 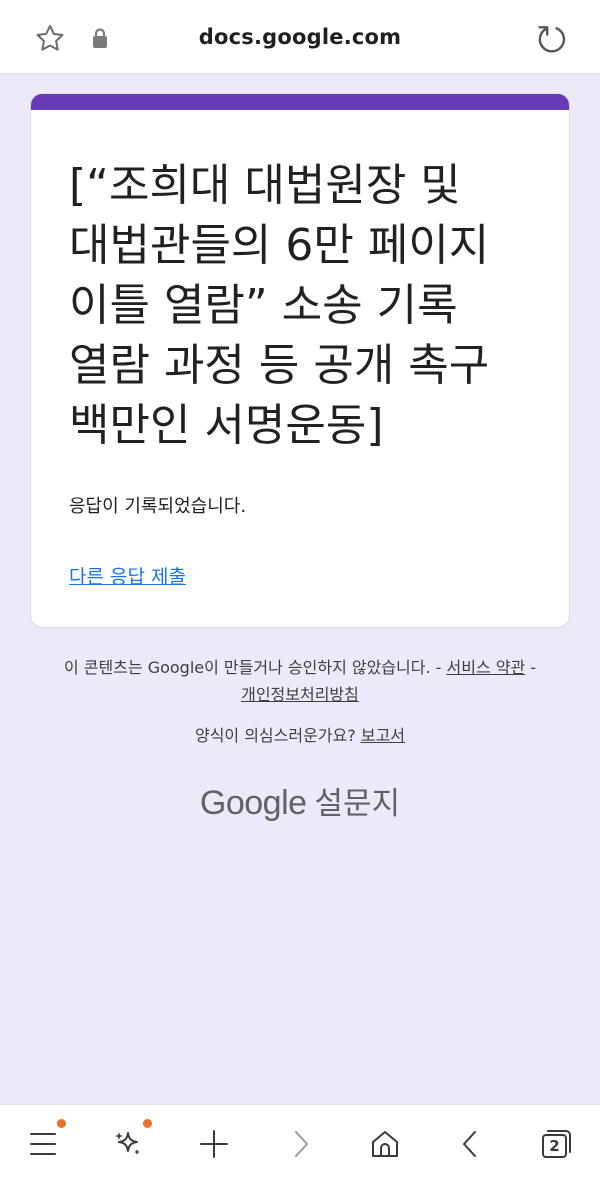 What do you see at coordinates (300, 694) in the screenshot?
I see `privacy-policy-link: 개인정보처리방침` at bounding box center [300, 694].